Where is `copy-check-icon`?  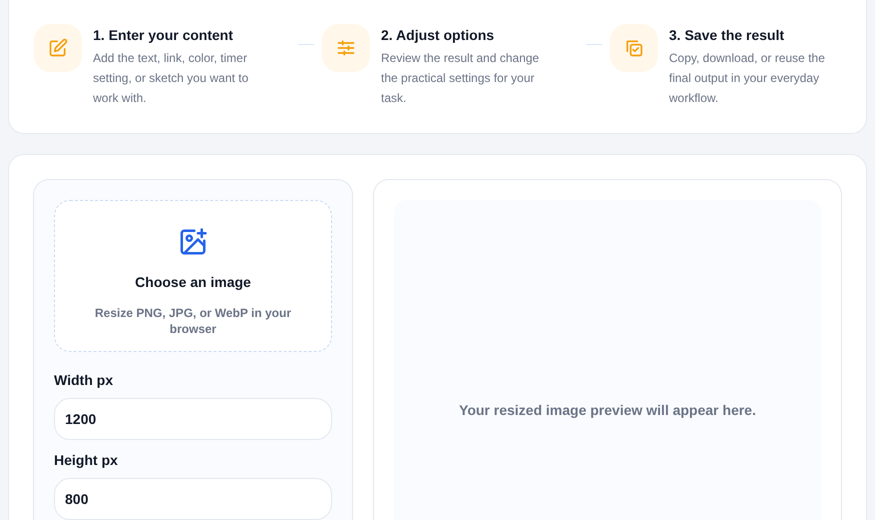 copy-check-icon is located at coordinates (634, 48).